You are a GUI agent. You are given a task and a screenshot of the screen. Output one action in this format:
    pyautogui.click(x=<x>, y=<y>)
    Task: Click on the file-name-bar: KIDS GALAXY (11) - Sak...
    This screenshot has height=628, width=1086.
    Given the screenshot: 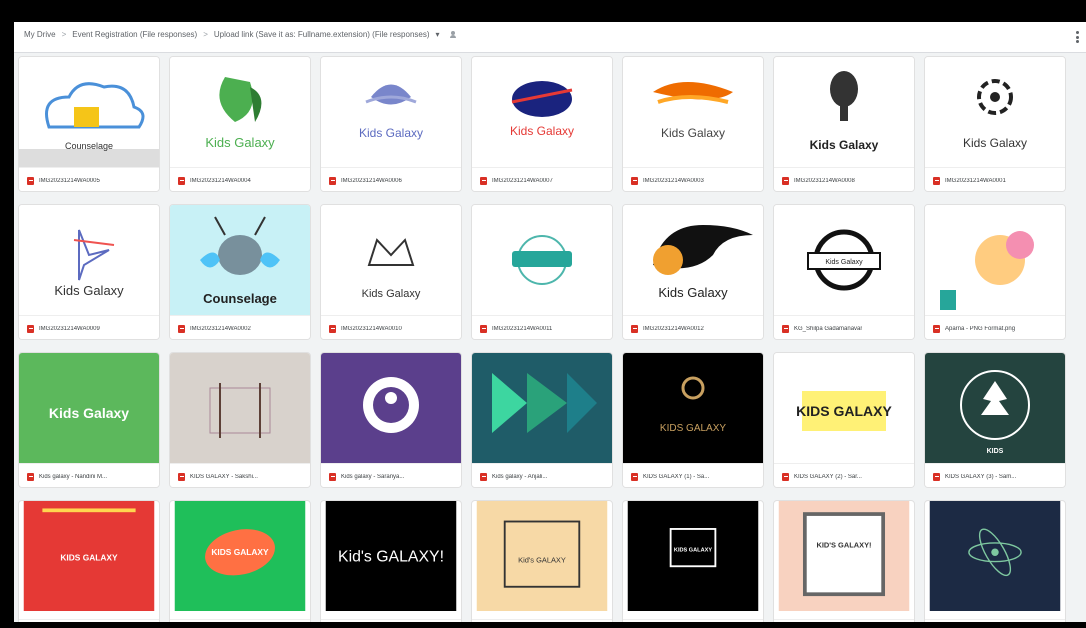 What is the action you would take?
    pyautogui.click(x=844, y=620)
    